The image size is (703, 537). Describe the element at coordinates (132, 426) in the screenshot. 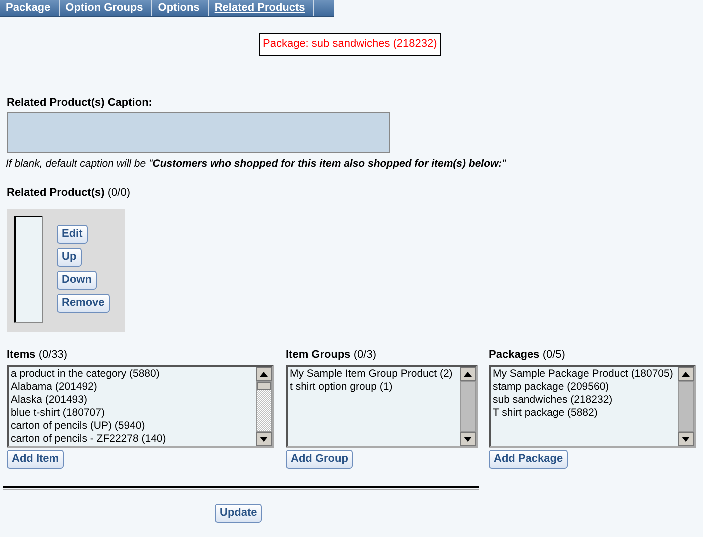

I see `list-option: carton of pencils (UP) (5940)` at that location.